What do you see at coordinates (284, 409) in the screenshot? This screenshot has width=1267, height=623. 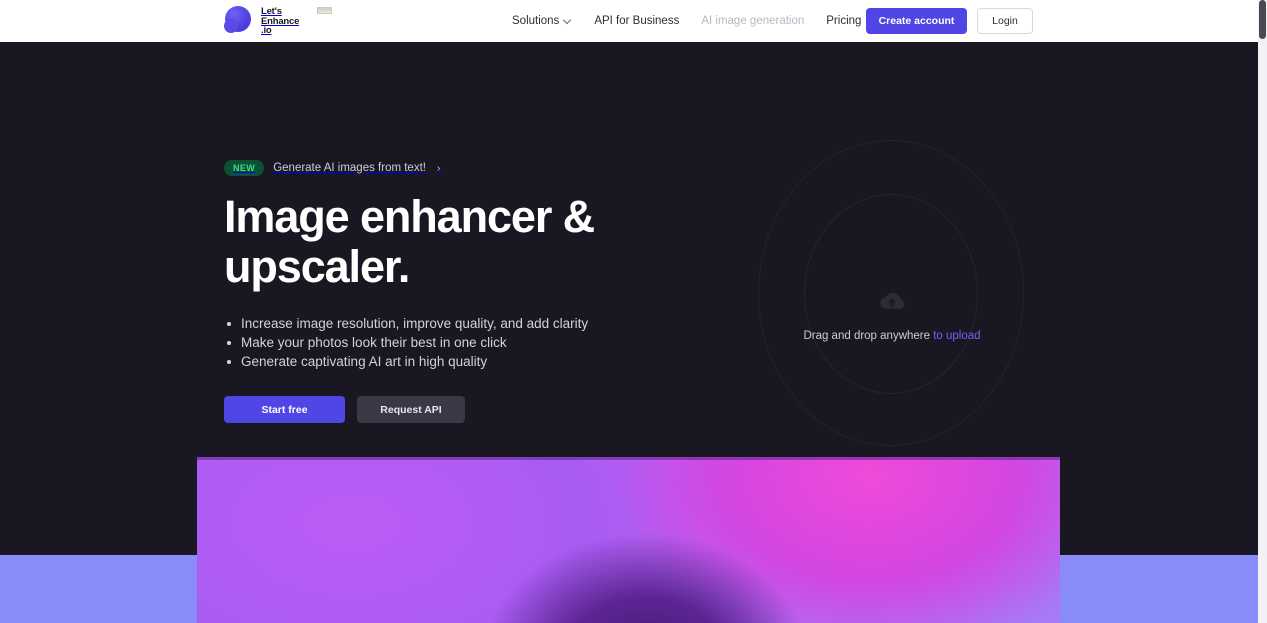 I see `start-free-button: Start free` at bounding box center [284, 409].